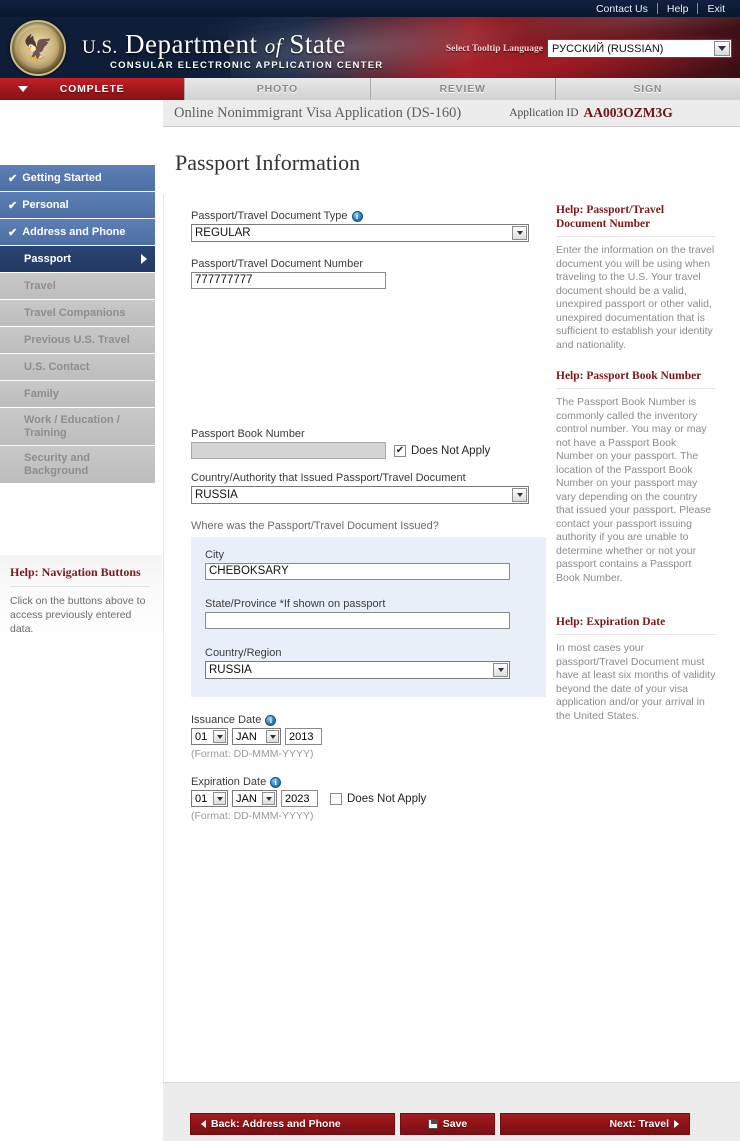 The image size is (740, 1141). I want to click on sidebar-item-label: Work / Education / Training, so click(72, 426).